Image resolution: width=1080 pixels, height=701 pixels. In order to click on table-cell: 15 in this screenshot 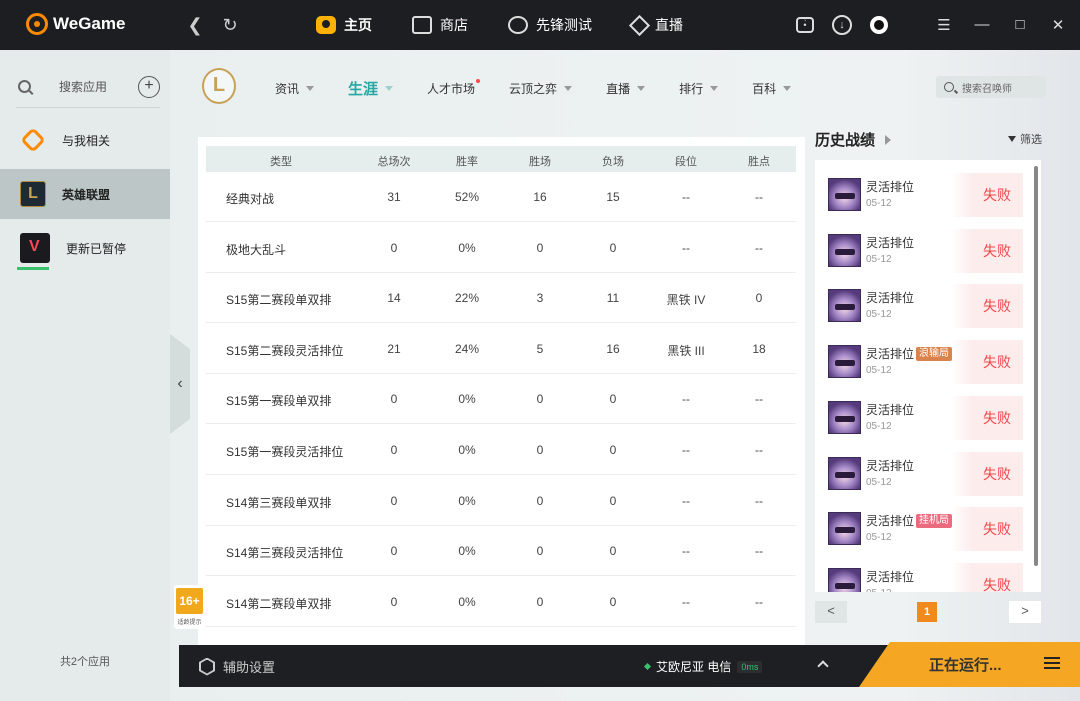, I will do `click(613, 197)`.